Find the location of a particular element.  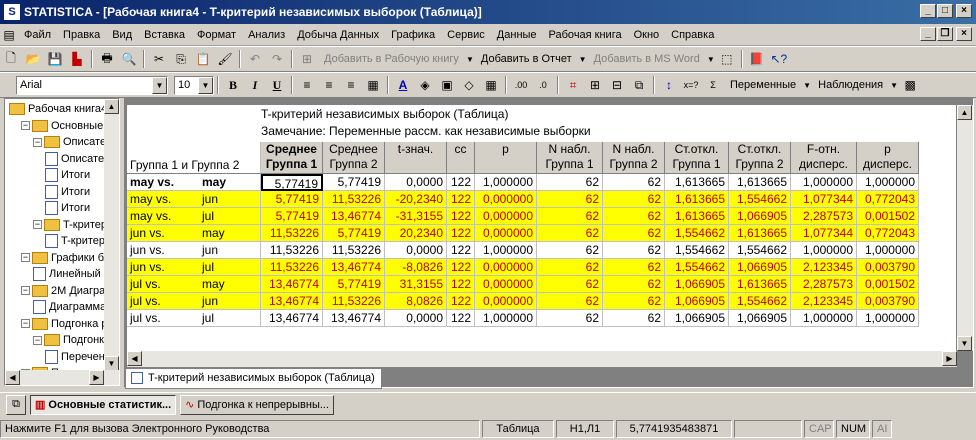

menu-item: Сервис is located at coordinates (466, 35).